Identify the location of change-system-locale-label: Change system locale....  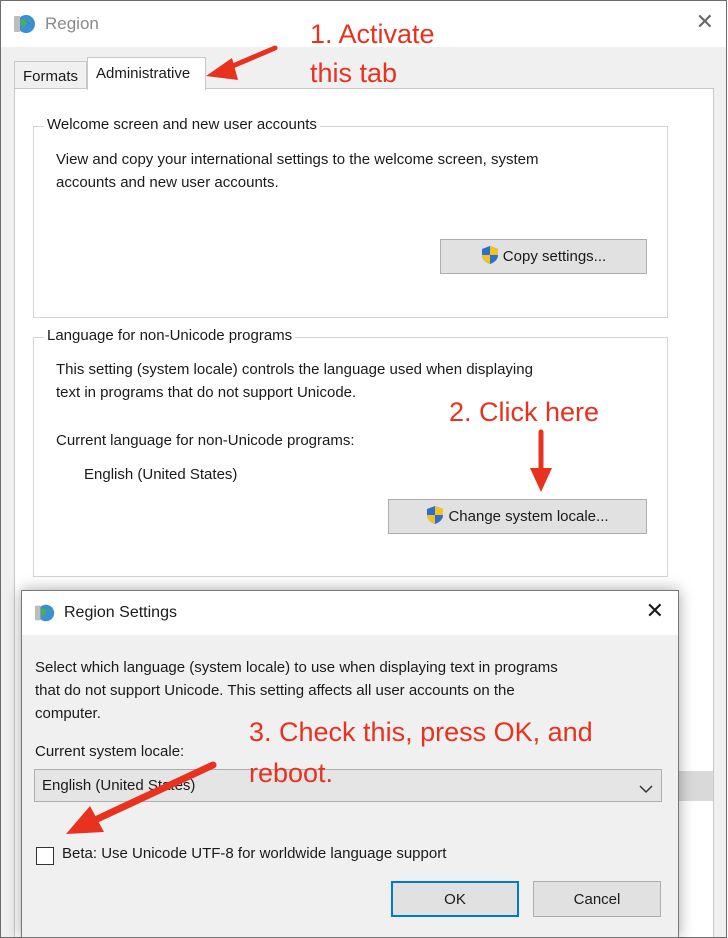
(528, 516).